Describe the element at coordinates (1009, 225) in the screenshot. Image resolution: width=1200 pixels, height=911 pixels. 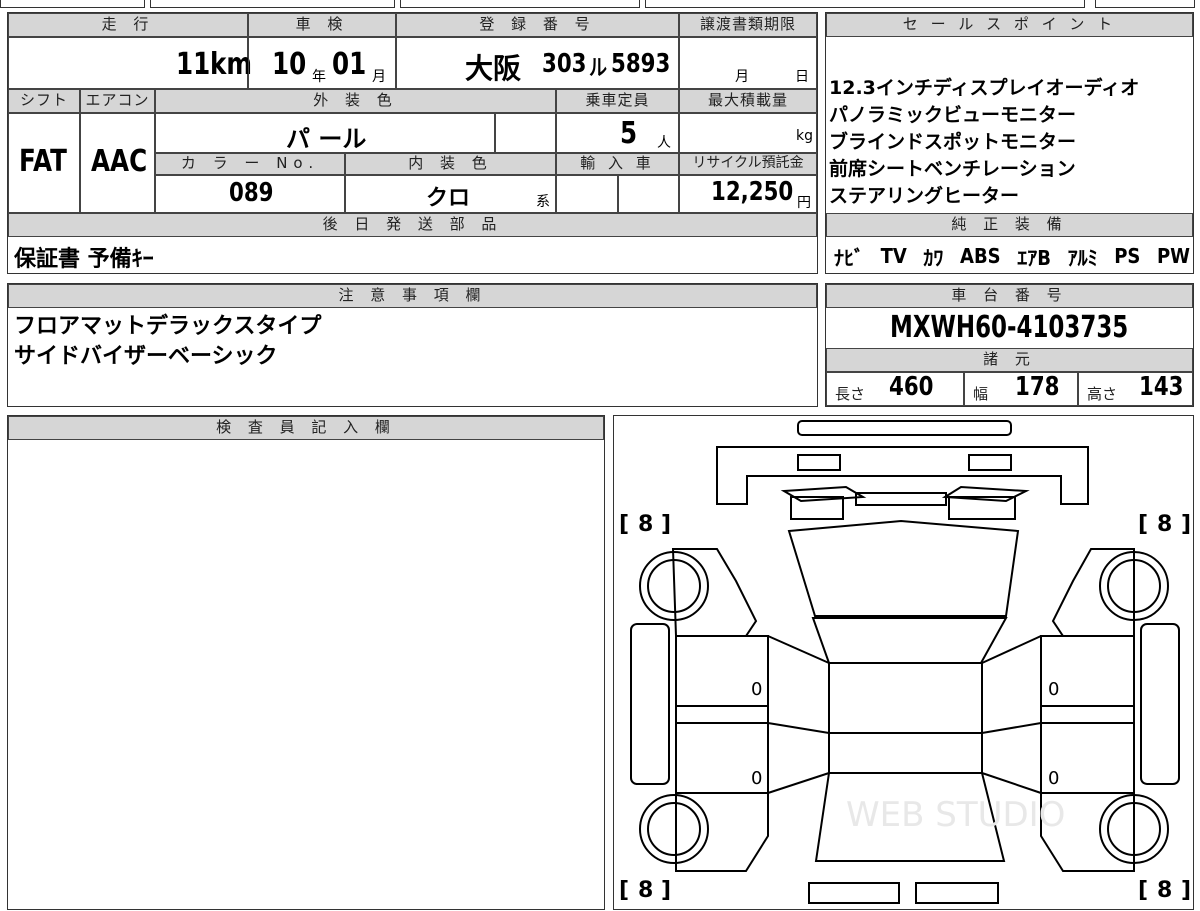
I see `standard-equipment-header: 純 正 装 備` at that location.